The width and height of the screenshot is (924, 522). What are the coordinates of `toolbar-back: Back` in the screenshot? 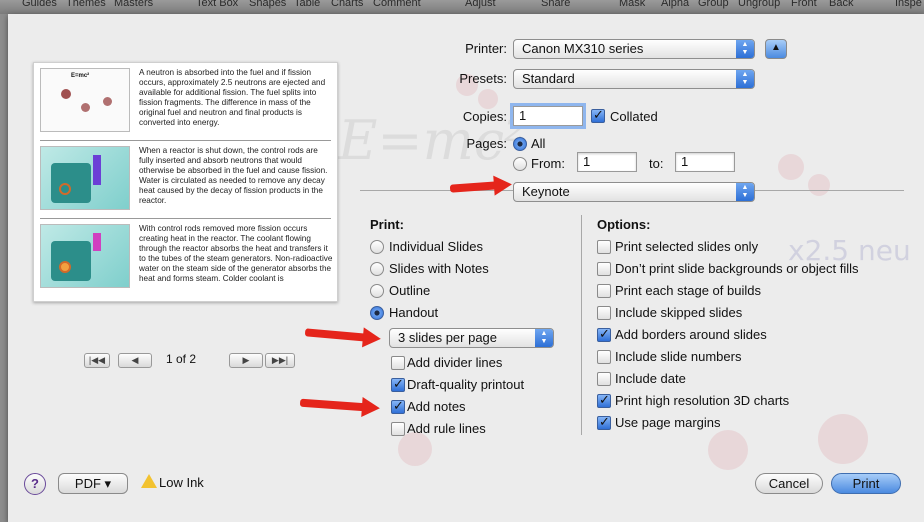 It's located at (841, 4).